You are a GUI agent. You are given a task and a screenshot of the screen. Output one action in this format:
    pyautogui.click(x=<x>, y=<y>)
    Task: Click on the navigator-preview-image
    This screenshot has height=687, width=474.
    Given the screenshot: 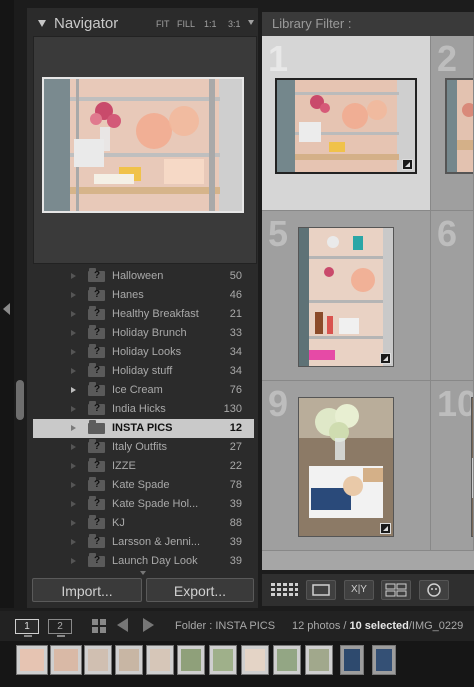 What is the action you would take?
    pyautogui.click(x=143, y=145)
    